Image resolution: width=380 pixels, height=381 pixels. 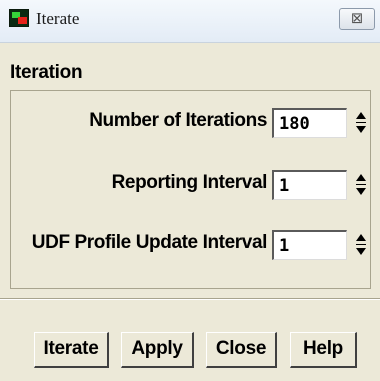 I want to click on reporting-interval-spinner, so click(x=361, y=185).